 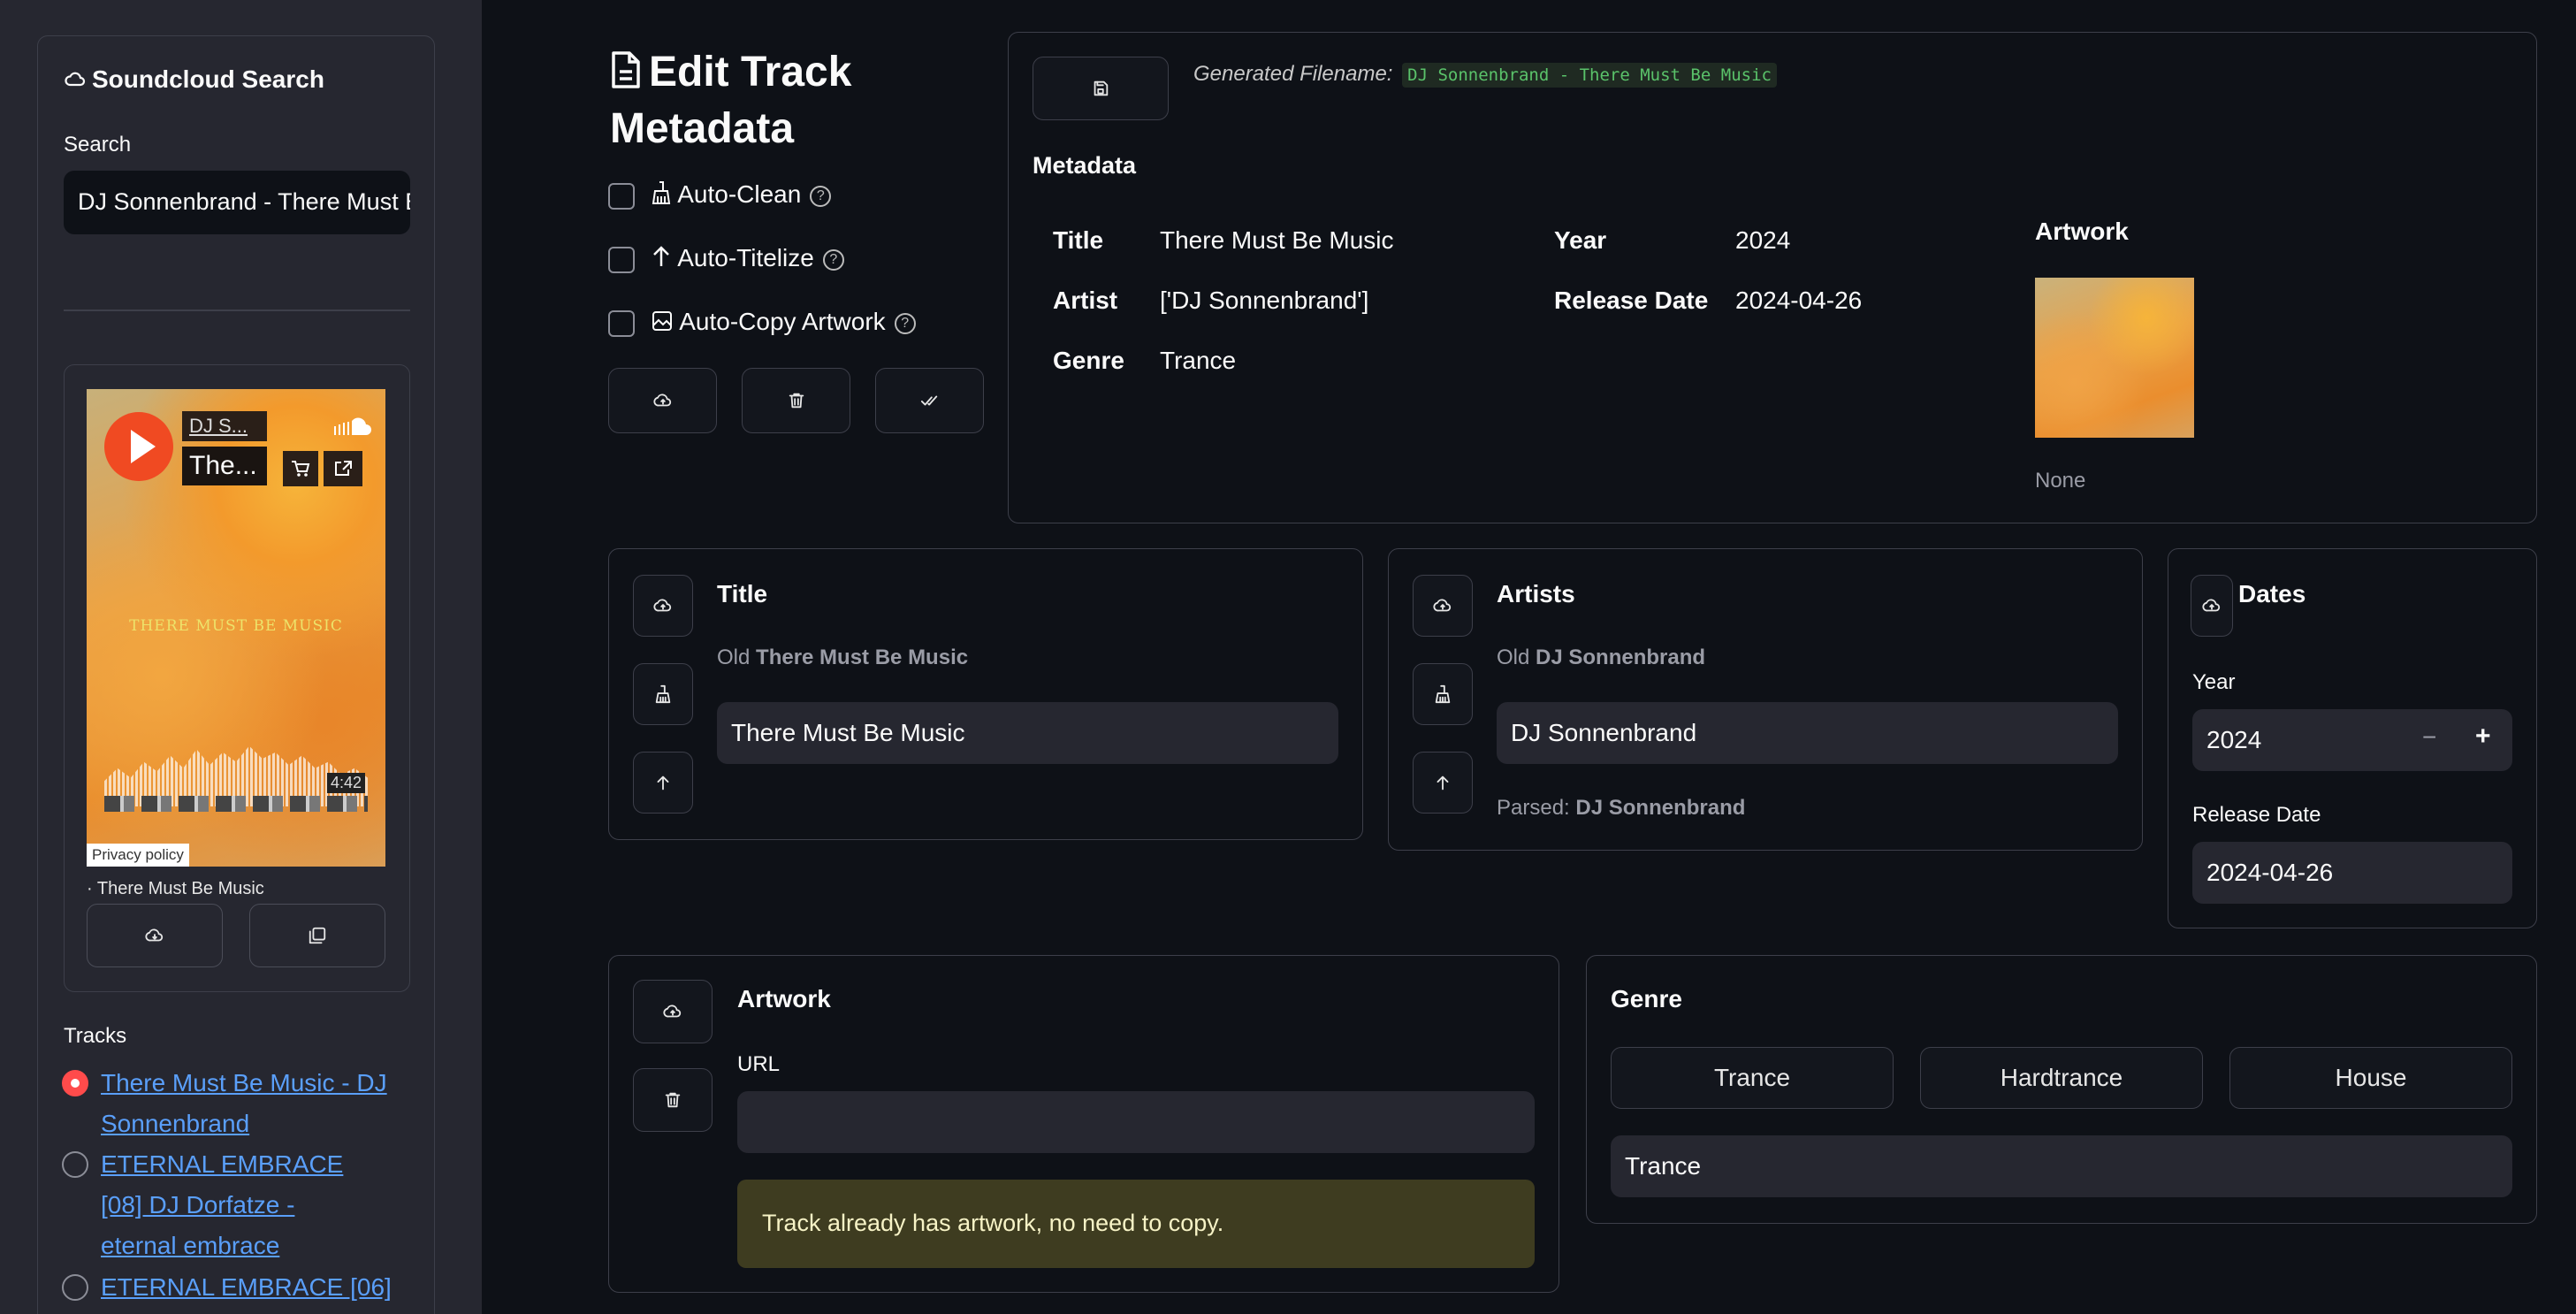 What do you see at coordinates (351, 429) in the screenshot?
I see `soundcloud-logo-icon` at bounding box center [351, 429].